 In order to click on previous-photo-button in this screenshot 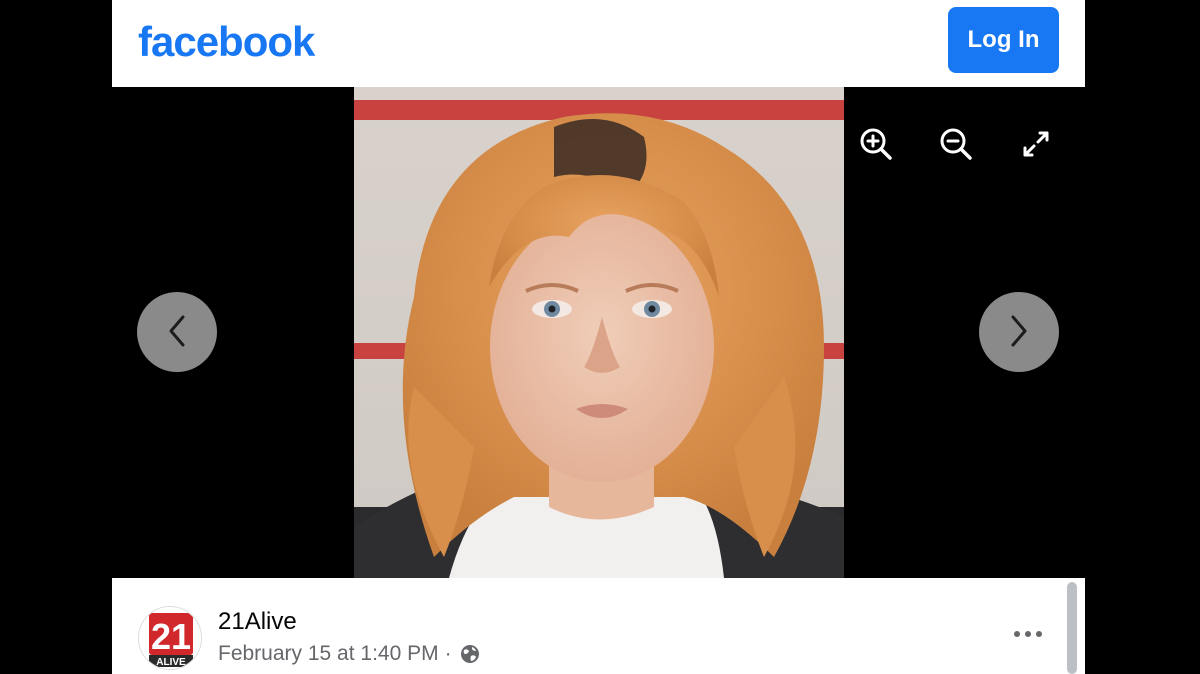, I will do `click(177, 332)`.